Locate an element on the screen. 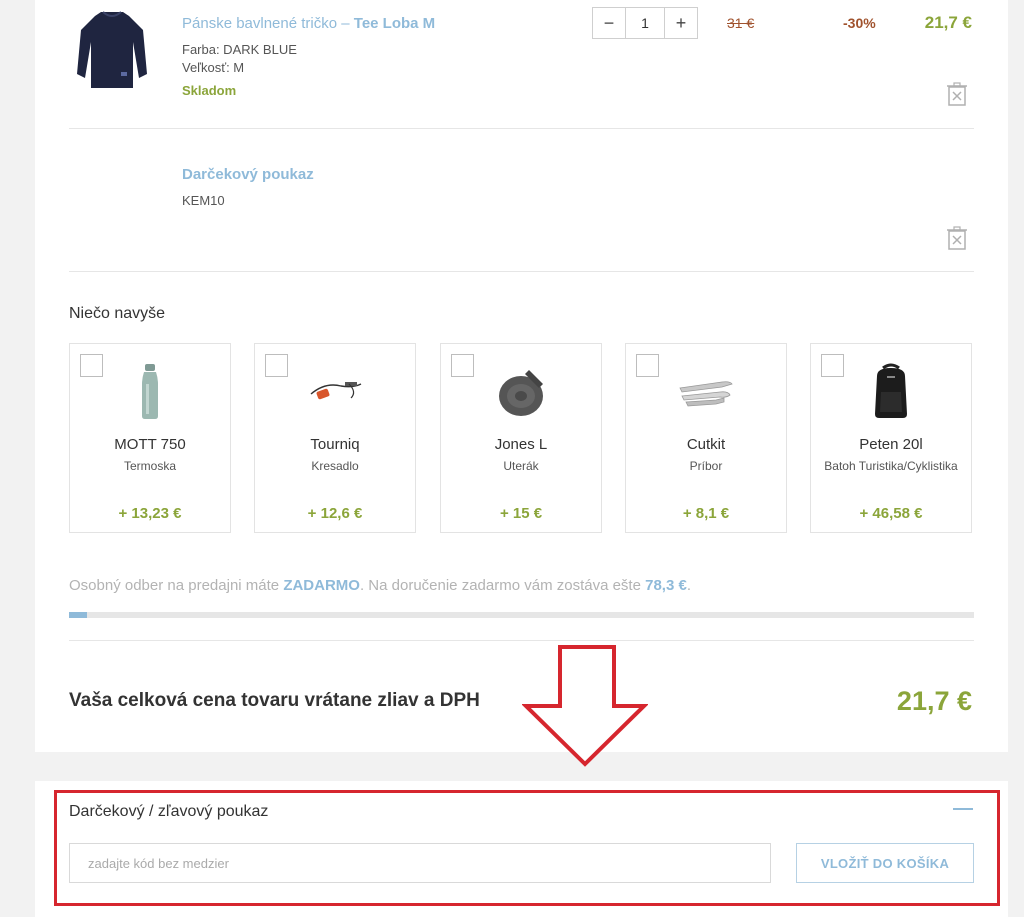 This screenshot has height=917, width=1024. quantity-decrease-button: − is located at coordinates (609, 23).